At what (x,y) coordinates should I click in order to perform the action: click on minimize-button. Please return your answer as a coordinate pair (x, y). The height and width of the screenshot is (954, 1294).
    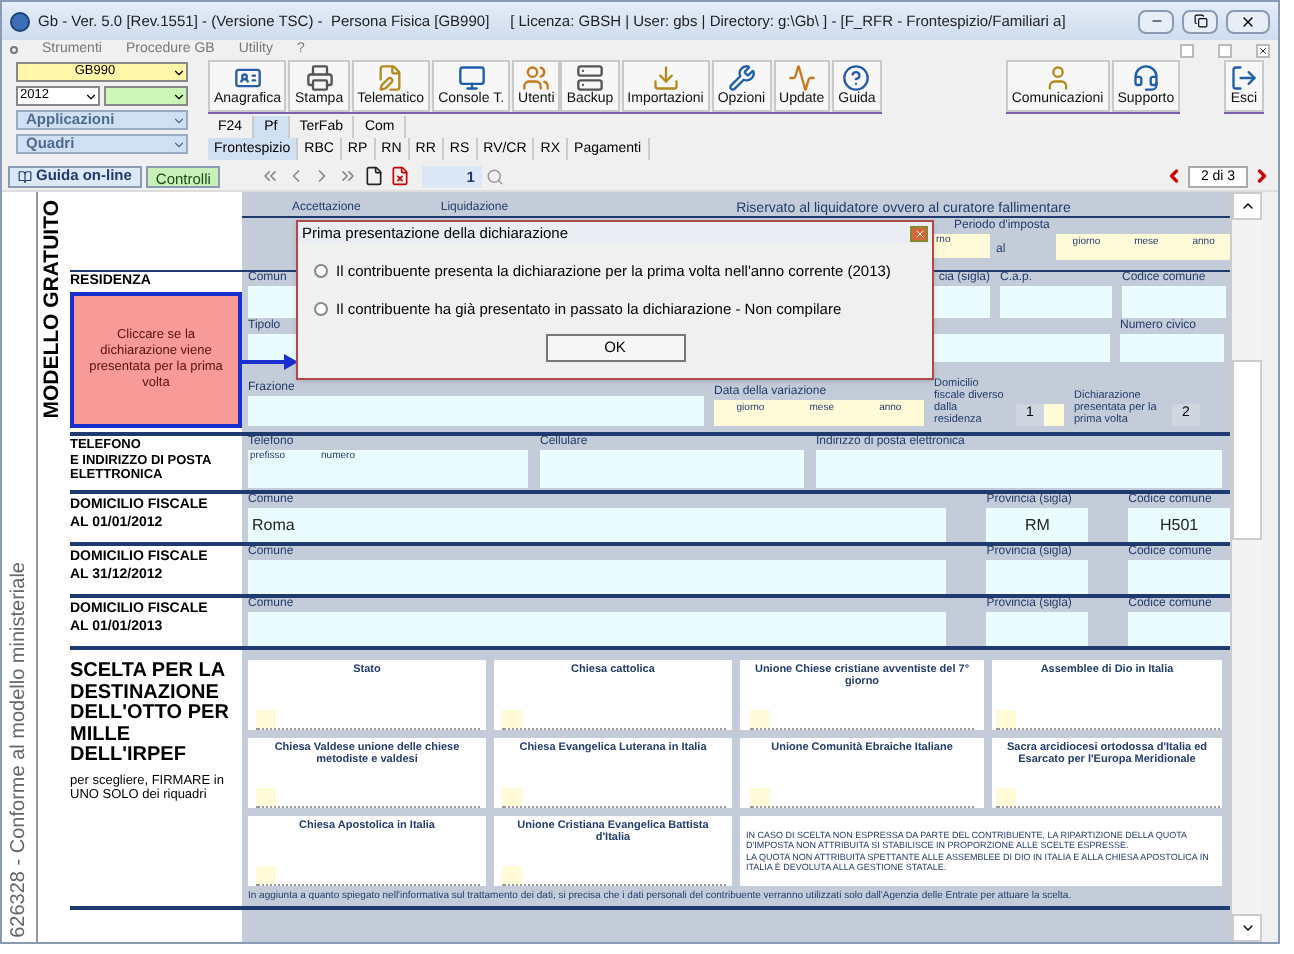
    Looking at the image, I should click on (1187, 50).